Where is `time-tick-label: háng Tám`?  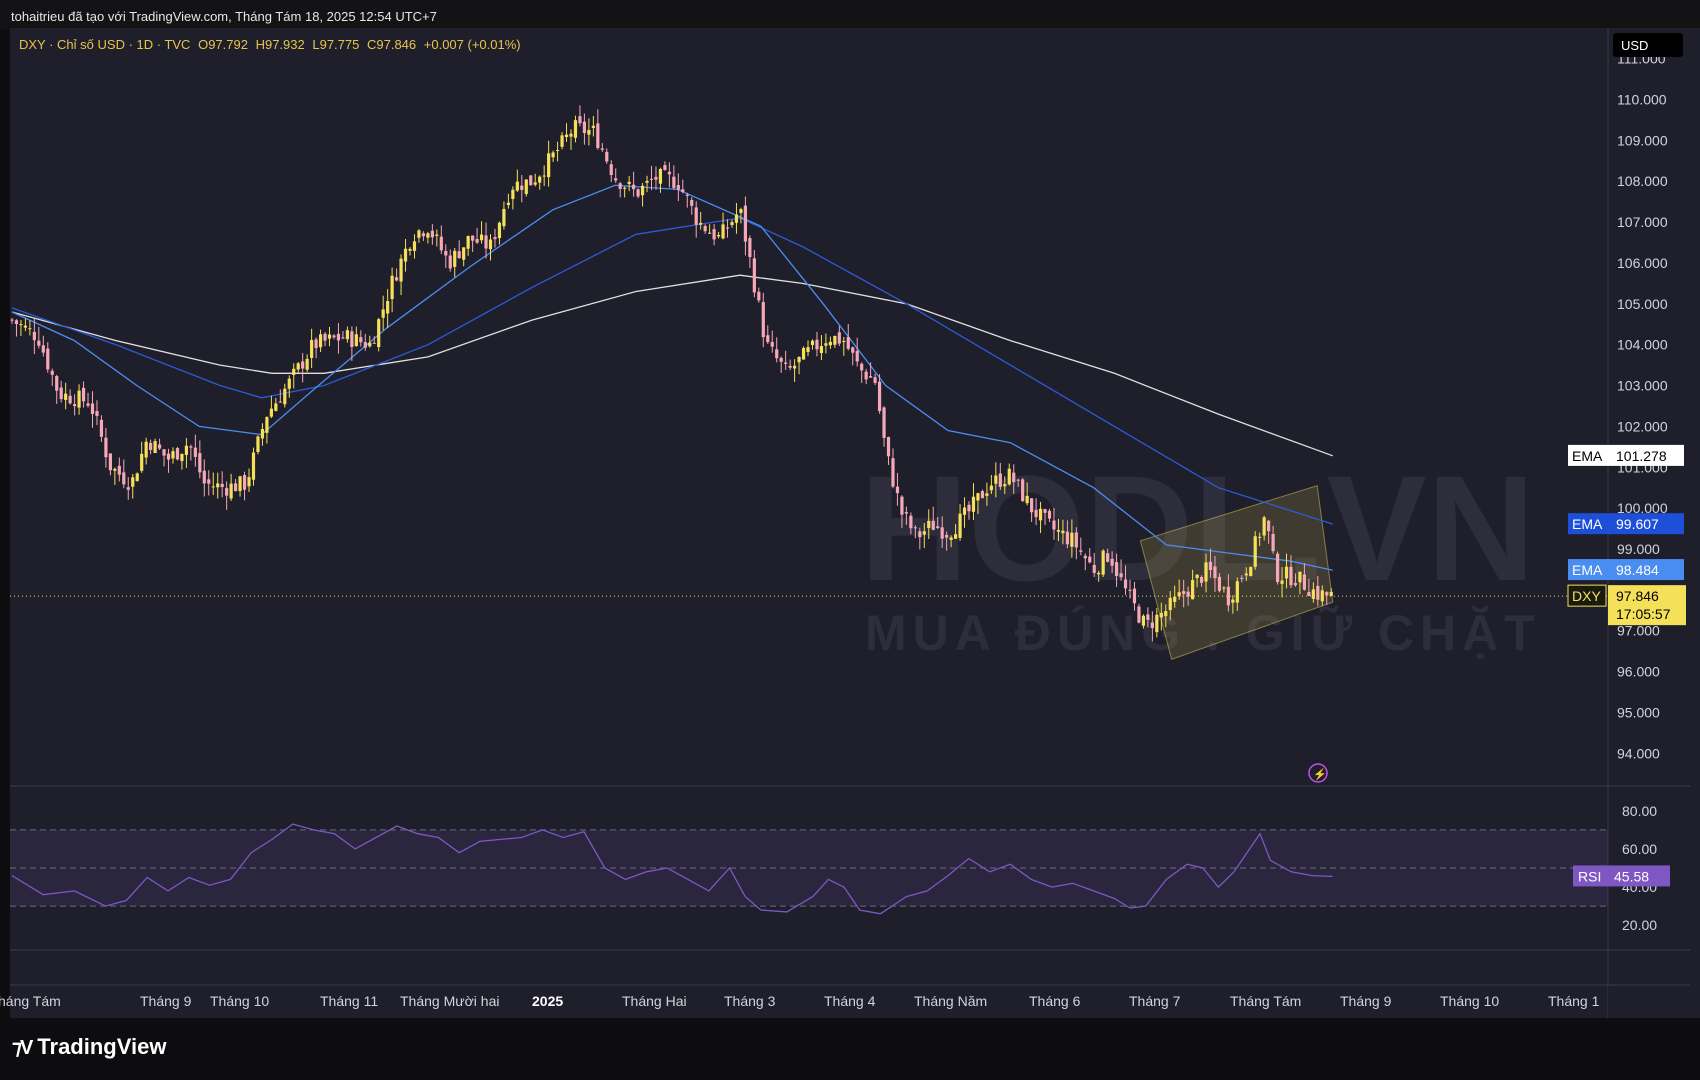 time-tick-label: háng Tám is located at coordinates (30, 1001).